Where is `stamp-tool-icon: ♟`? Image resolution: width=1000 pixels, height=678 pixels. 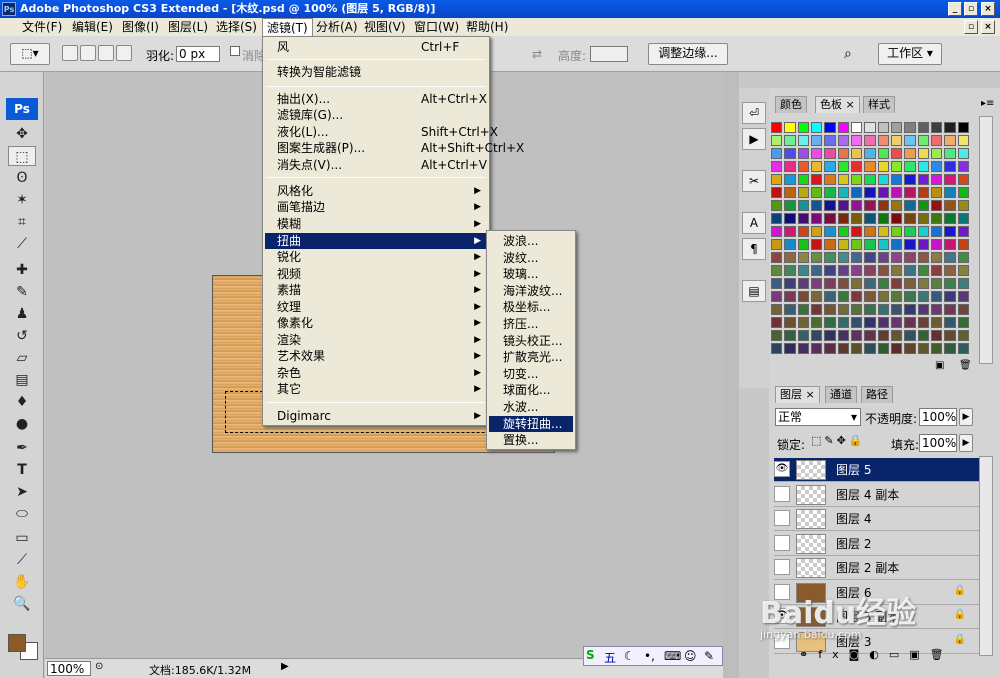 stamp-tool-icon: ♟ is located at coordinates (22, 314).